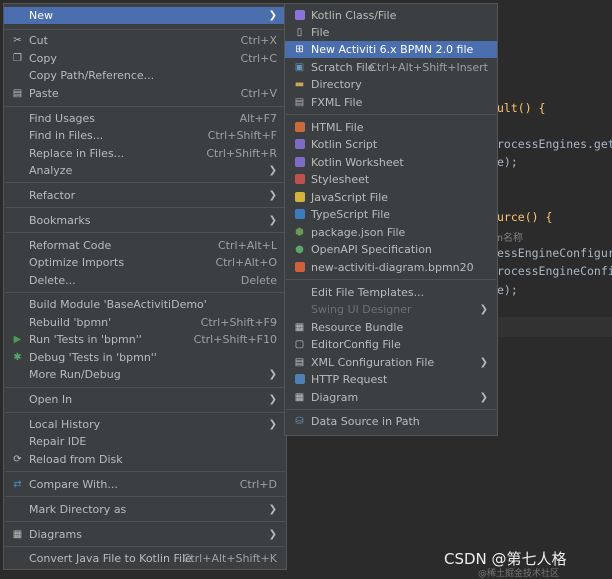 The width and height of the screenshot is (612, 579). I want to click on submenu-item-directory: ▬ Directory, so click(391, 84).